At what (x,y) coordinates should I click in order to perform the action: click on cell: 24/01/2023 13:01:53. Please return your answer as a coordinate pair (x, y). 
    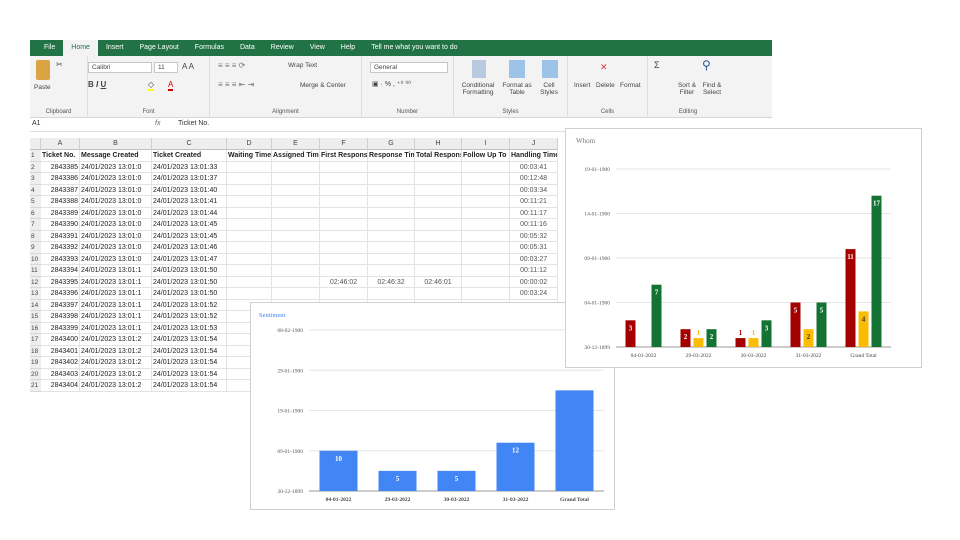
    Looking at the image, I should click on (189, 328).